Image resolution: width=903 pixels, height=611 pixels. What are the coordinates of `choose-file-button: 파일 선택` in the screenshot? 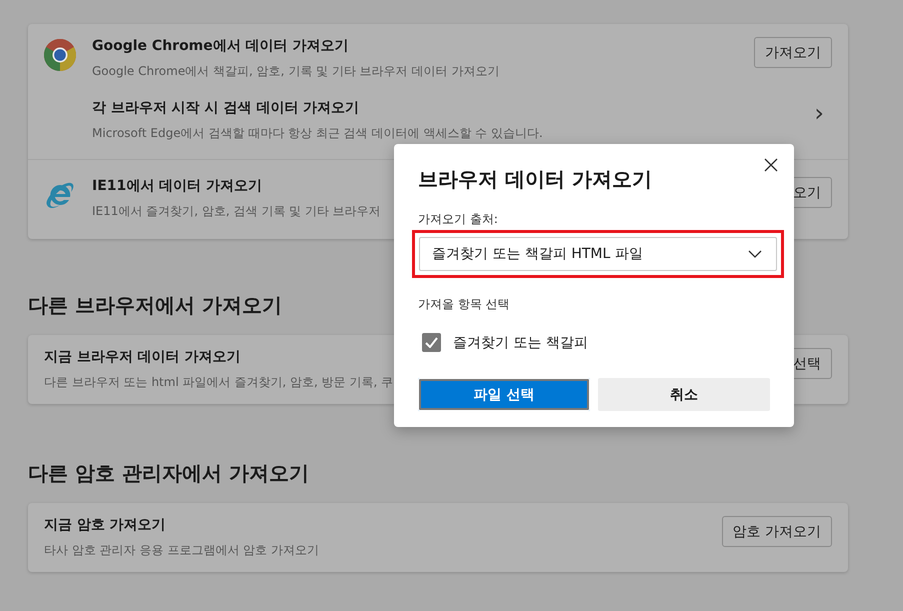 It's located at (504, 394).